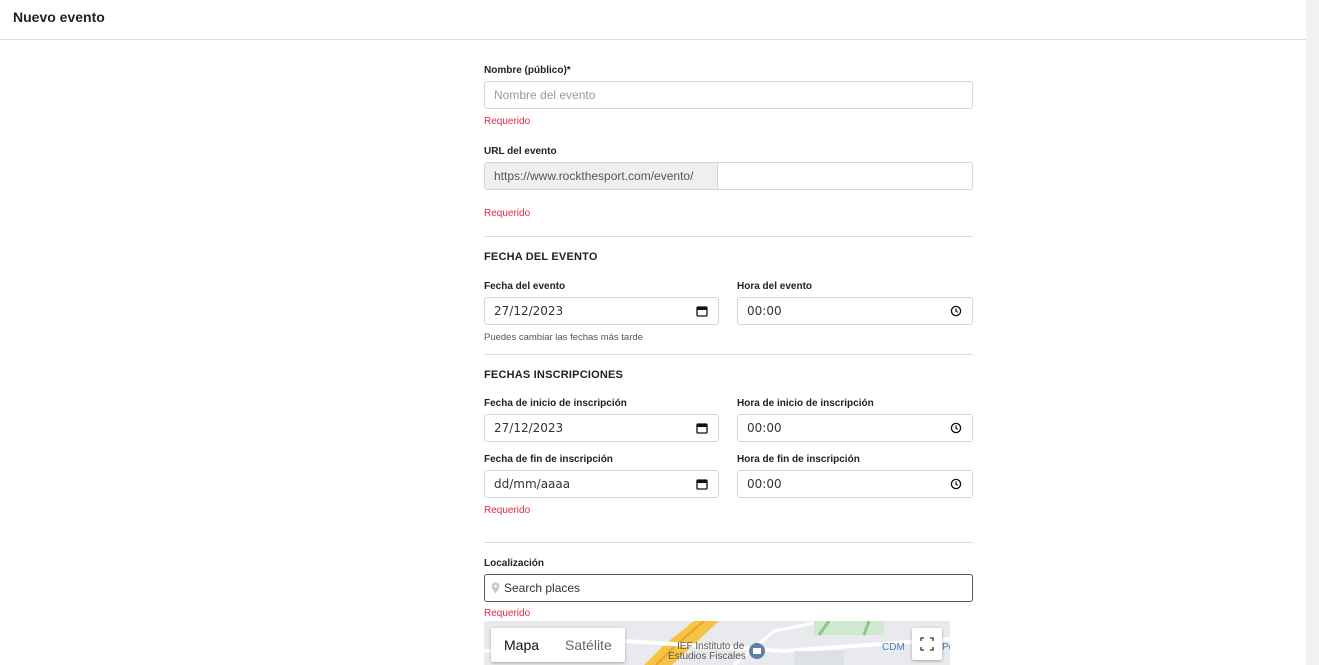 This screenshot has width=1319, height=665. Describe the element at coordinates (507, 613) in the screenshot. I see `location-error: Requerido` at that location.